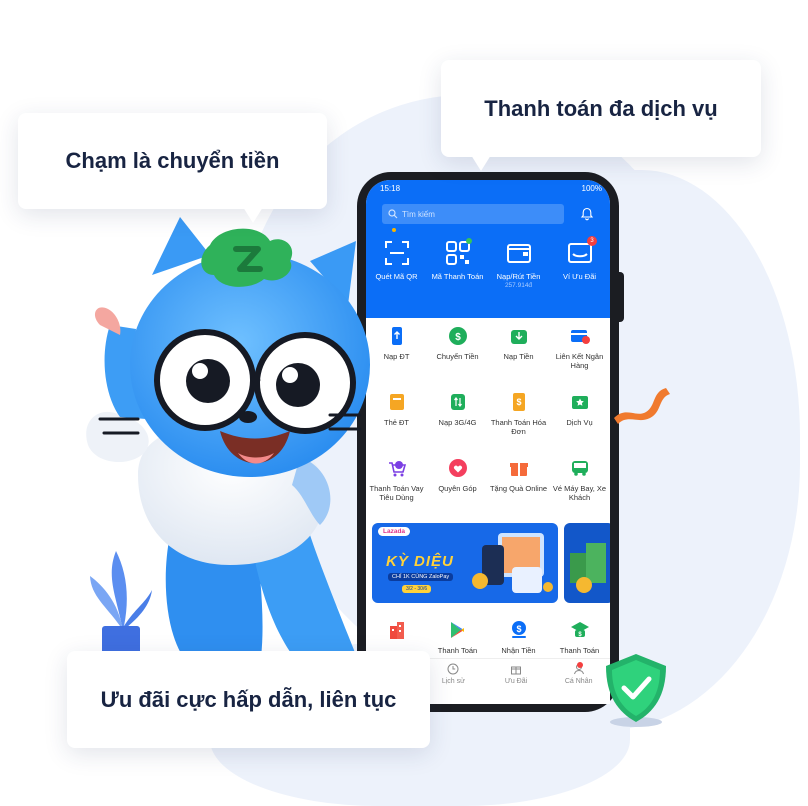 Image resolution: width=808 pixels, height=806 pixels. Describe the element at coordinates (636, 690) in the screenshot. I see `security-shield-icon` at that location.